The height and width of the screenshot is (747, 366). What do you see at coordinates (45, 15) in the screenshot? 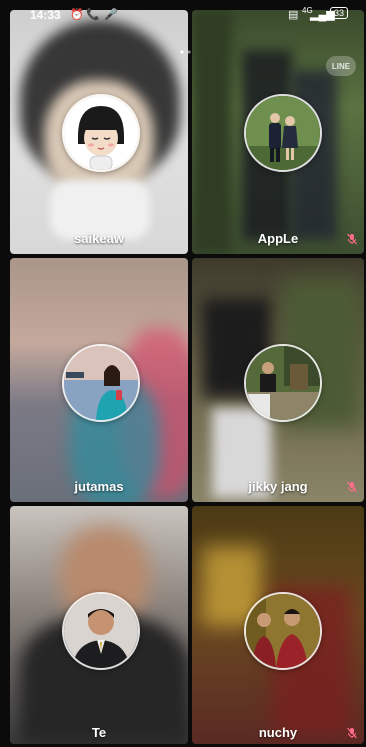
I see `status-time: 14:33` at bounding box center [45, 15].